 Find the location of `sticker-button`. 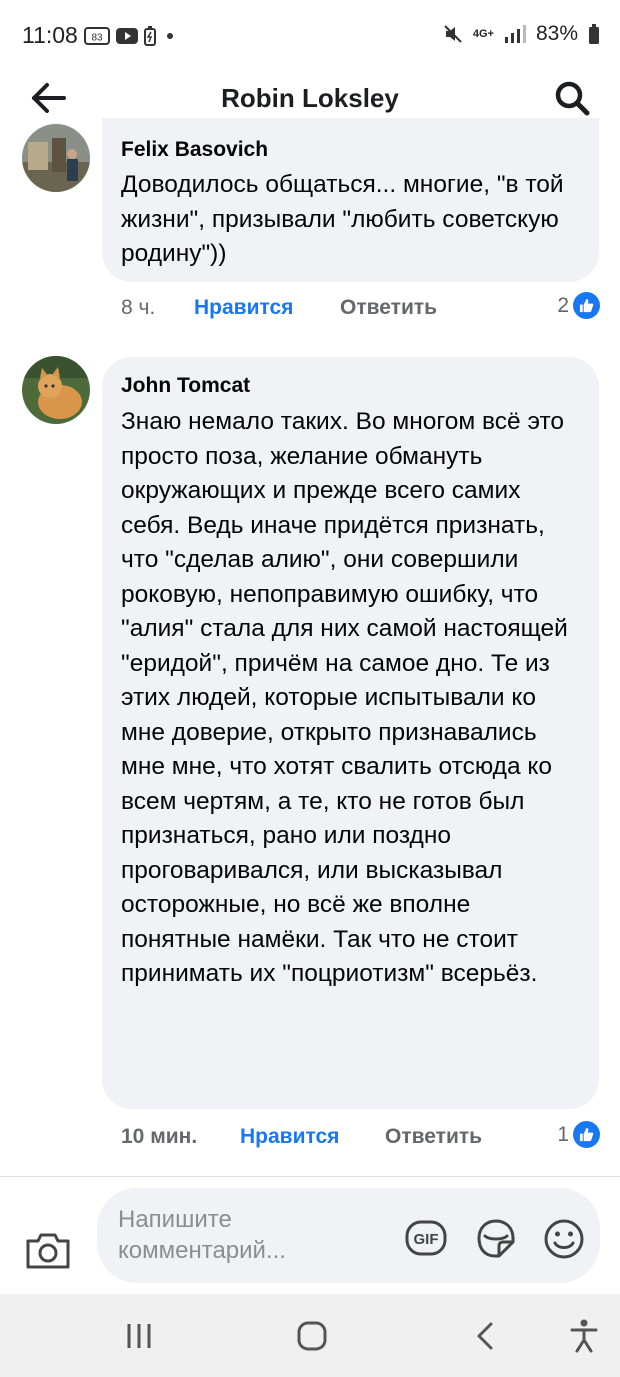

sticker-button is located at coordinates (495, 1238).